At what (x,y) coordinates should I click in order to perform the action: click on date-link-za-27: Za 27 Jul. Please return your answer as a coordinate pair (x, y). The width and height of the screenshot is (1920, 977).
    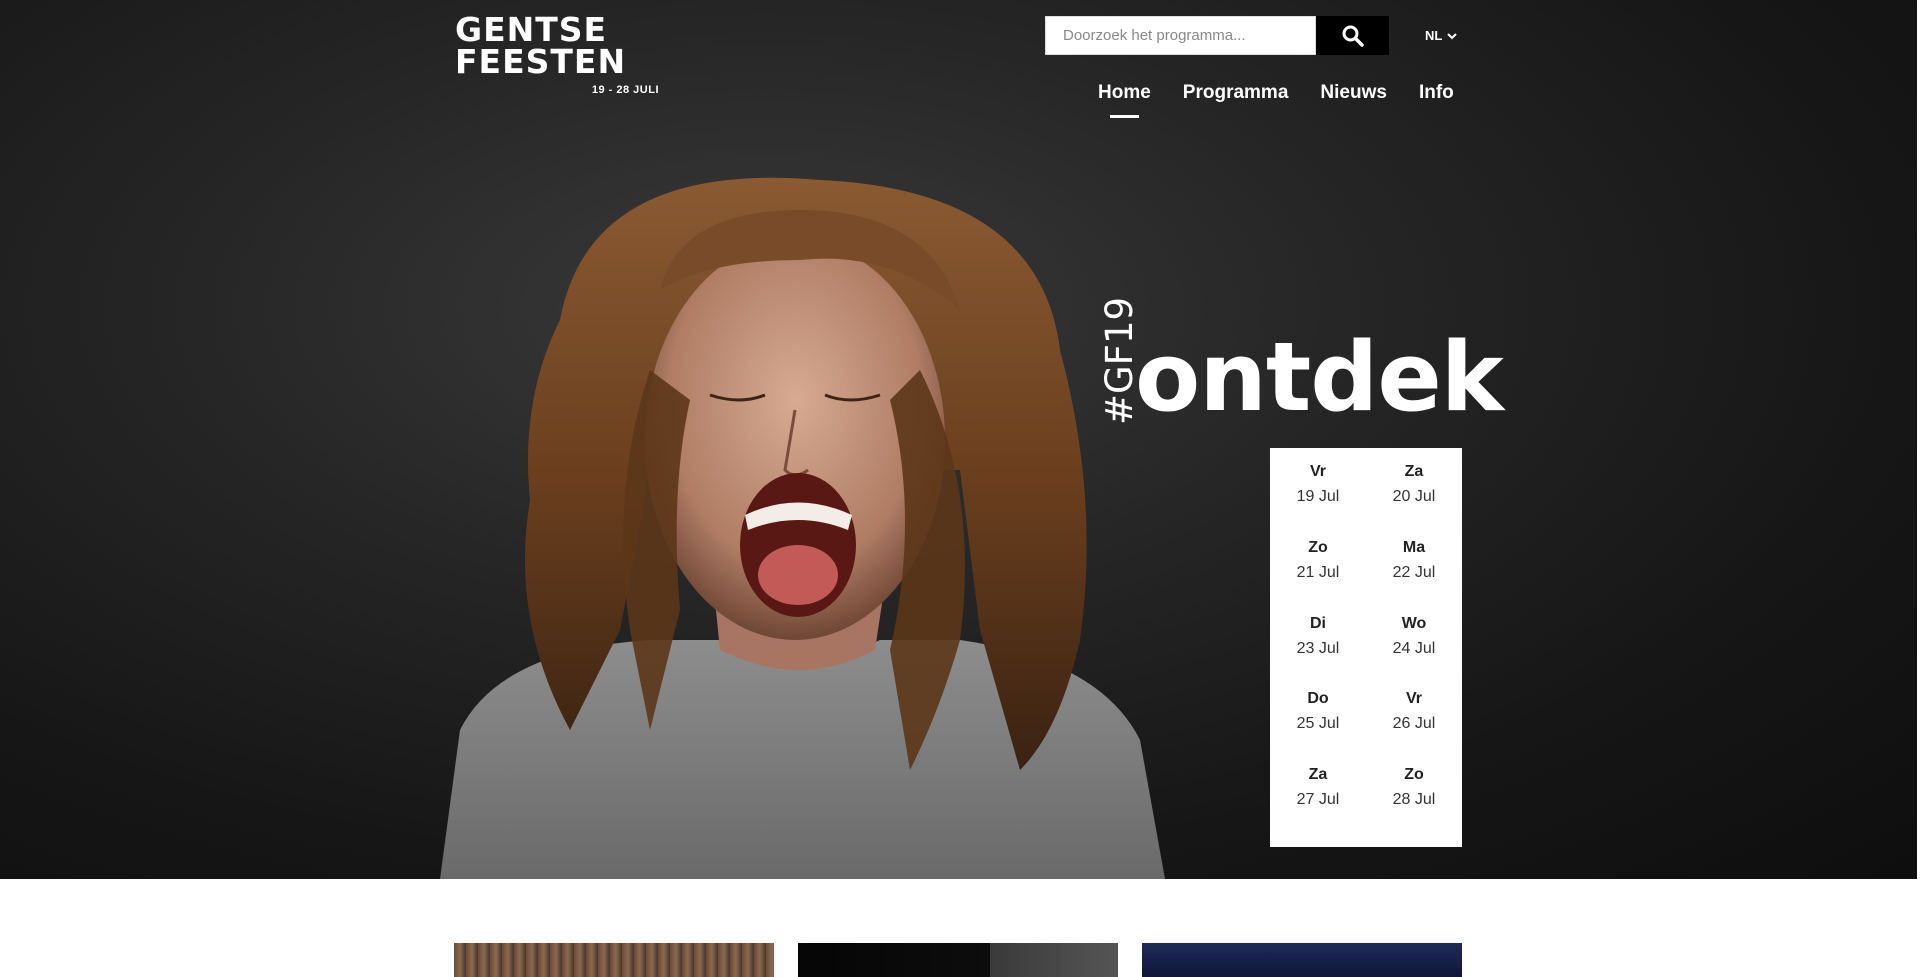
    Looking at the image, I should click on (1318, 803).